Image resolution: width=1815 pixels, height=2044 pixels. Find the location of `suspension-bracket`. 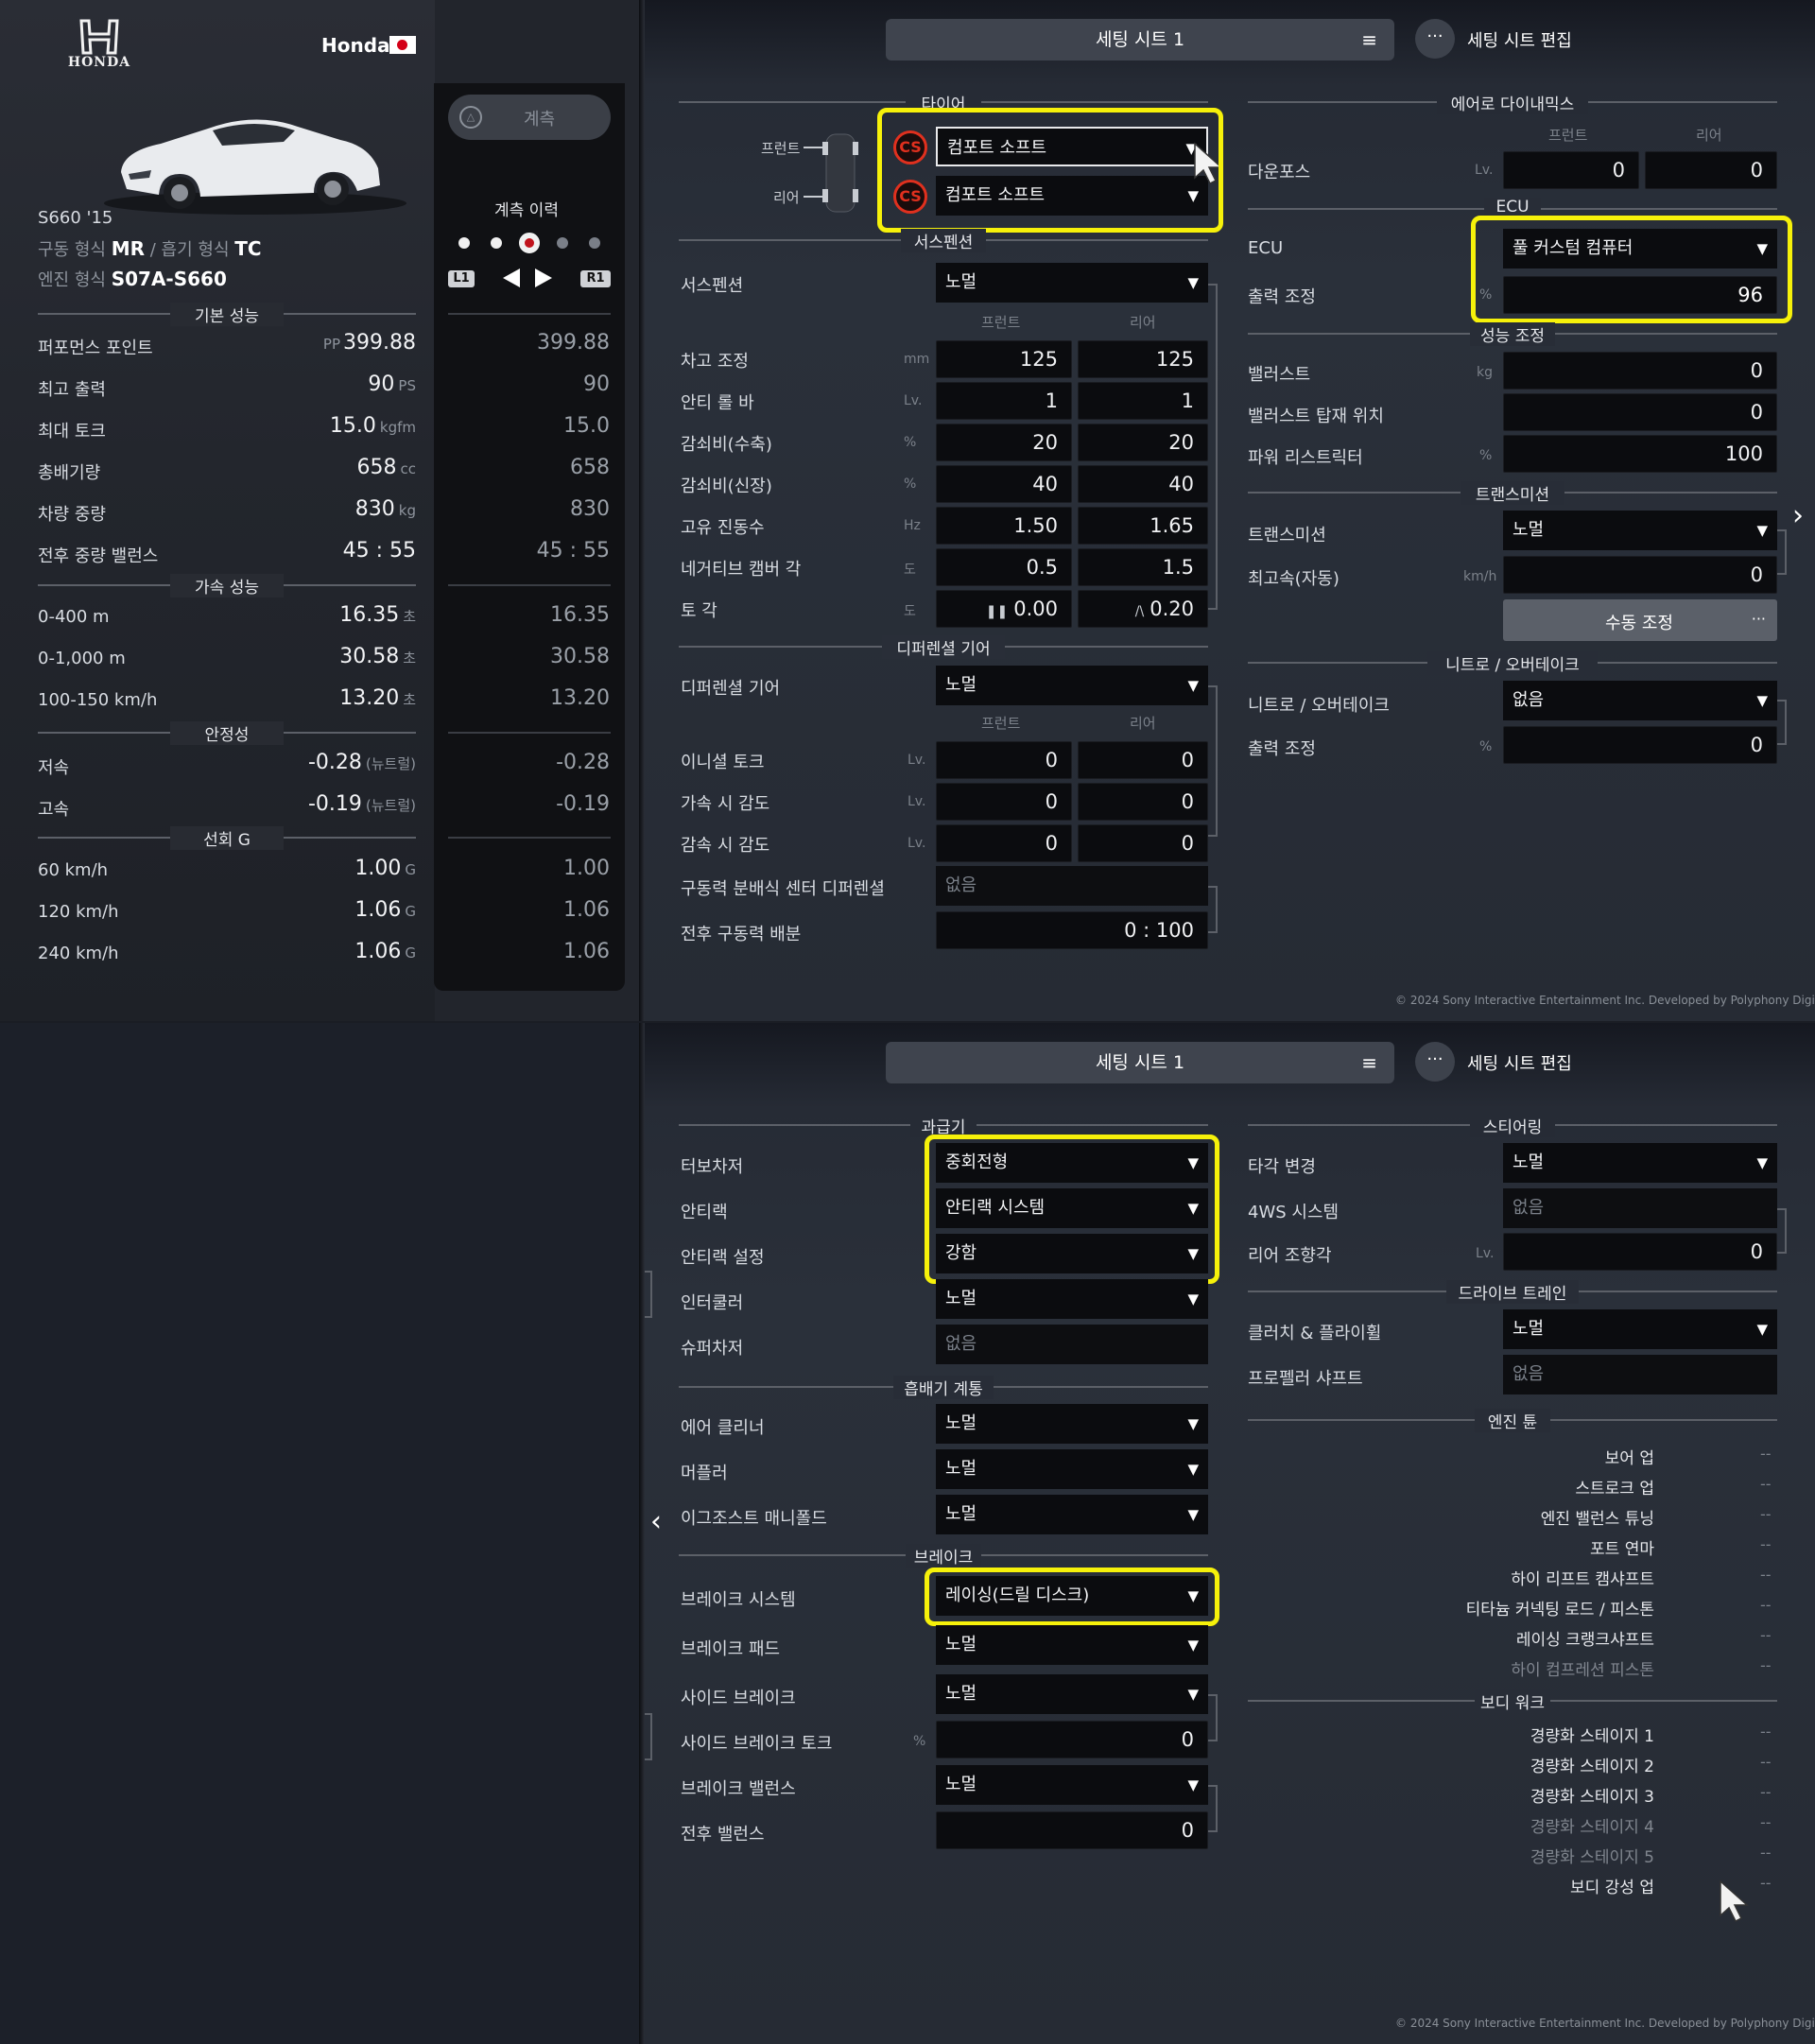

suspension-bracket is located at coordinates (1213, 447).